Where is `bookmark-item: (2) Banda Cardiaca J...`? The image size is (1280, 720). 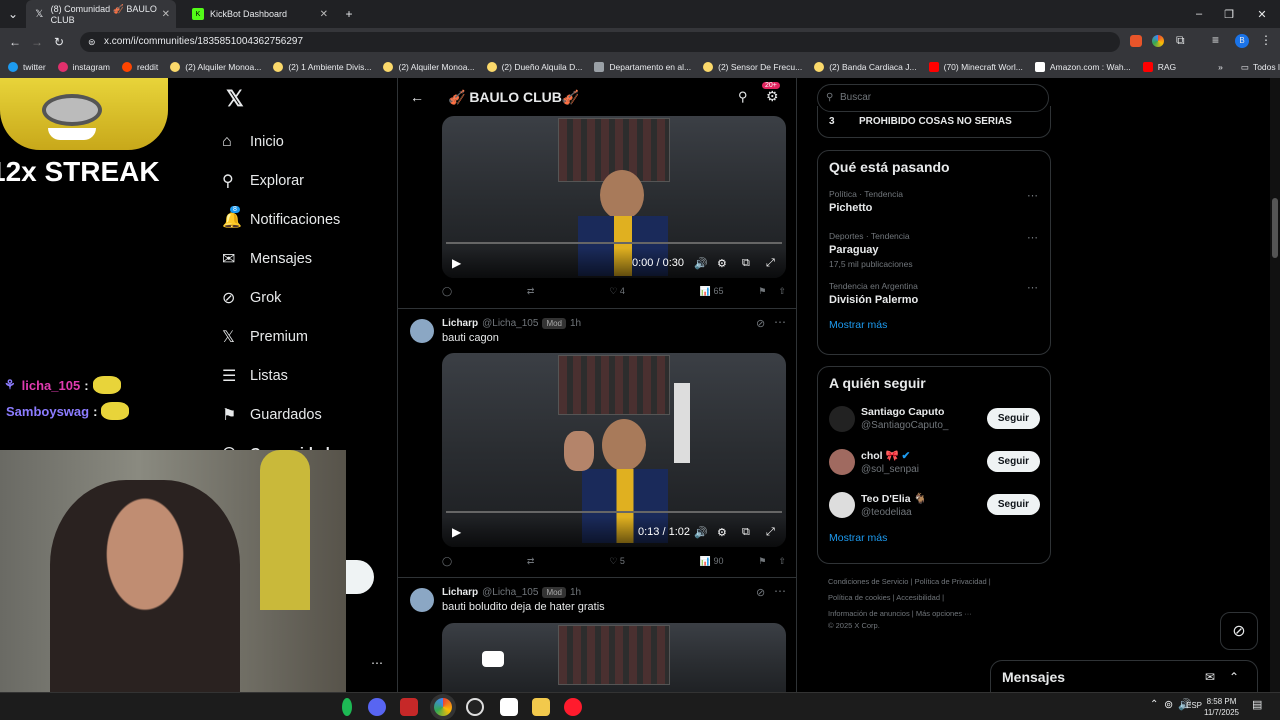 bookmark-item: (2) Banda Cardiaca J... is located at coordinates (865, 67).